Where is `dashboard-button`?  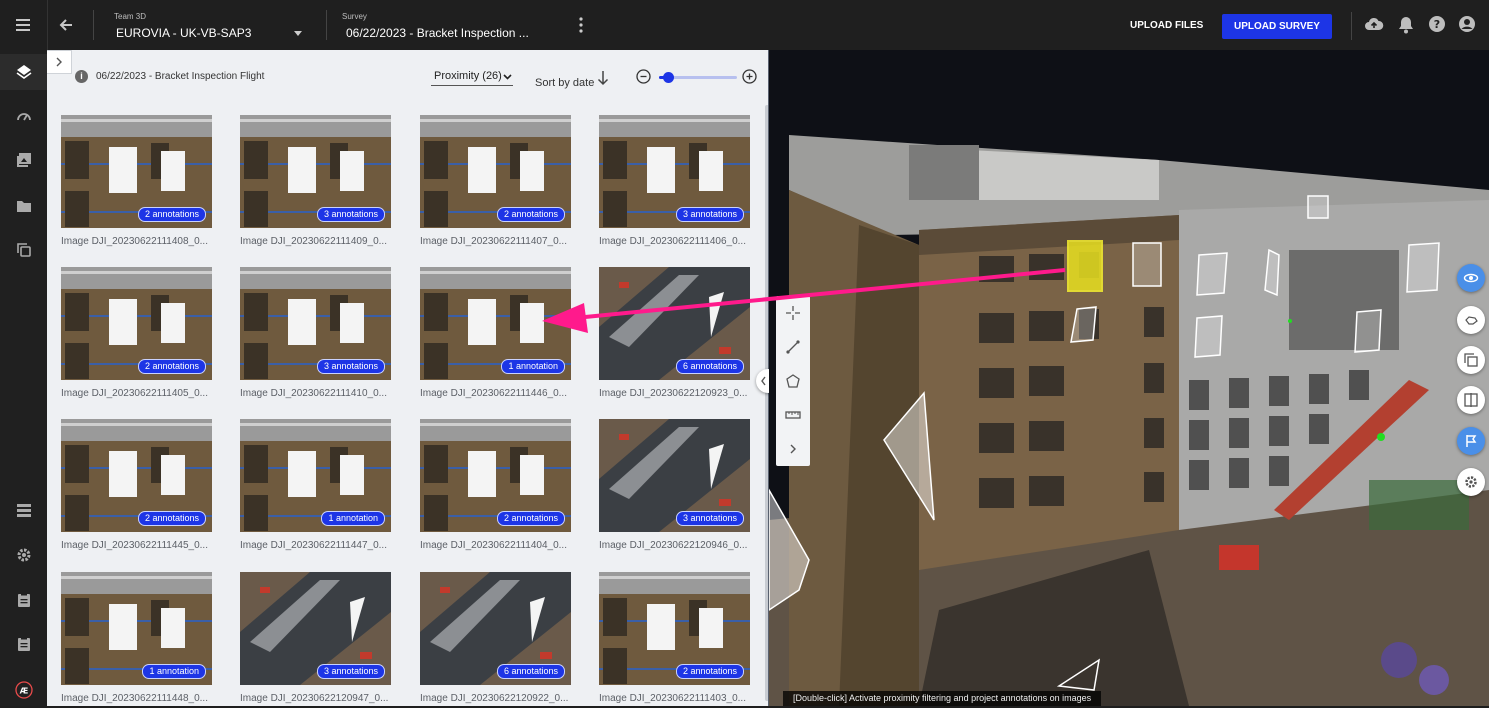
dashboard-button is located at coordinates (23, 116).